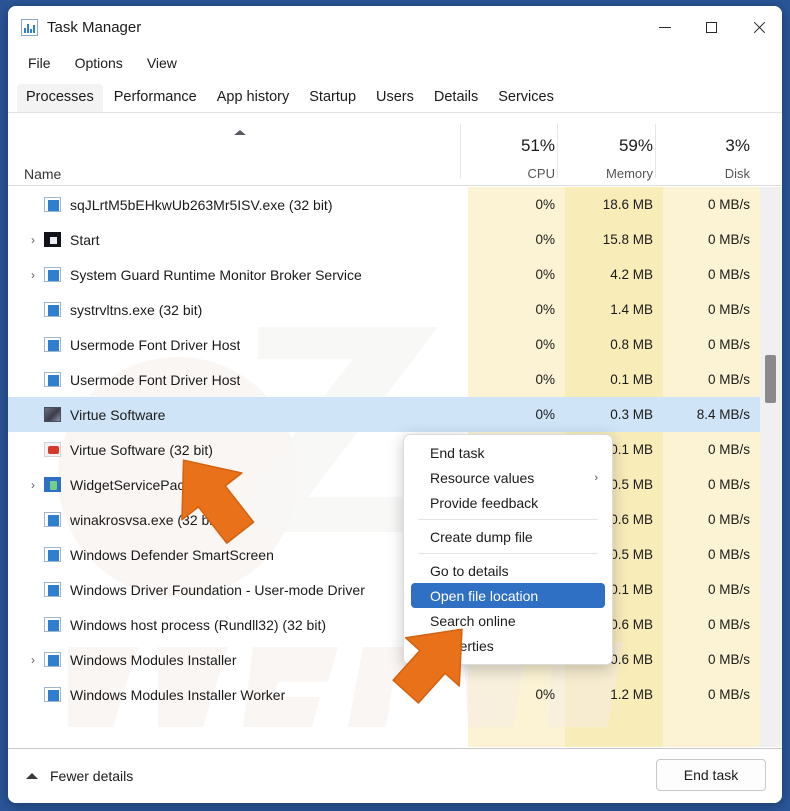 The width and height of the screenshot is (790, 811). What do you see at coordinates (384, 239) in the screenshot?
I see `process-row: › Start 0% 15.8 MB 0 MB/s` at bounding box center [384, 239].